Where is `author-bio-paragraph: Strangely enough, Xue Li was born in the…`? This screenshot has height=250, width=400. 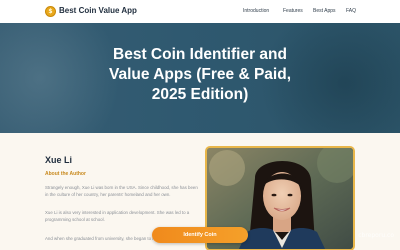 author-bio-paragraph: Strangely enough, Xue Li was born in the… is located at coordinates (121, 191).